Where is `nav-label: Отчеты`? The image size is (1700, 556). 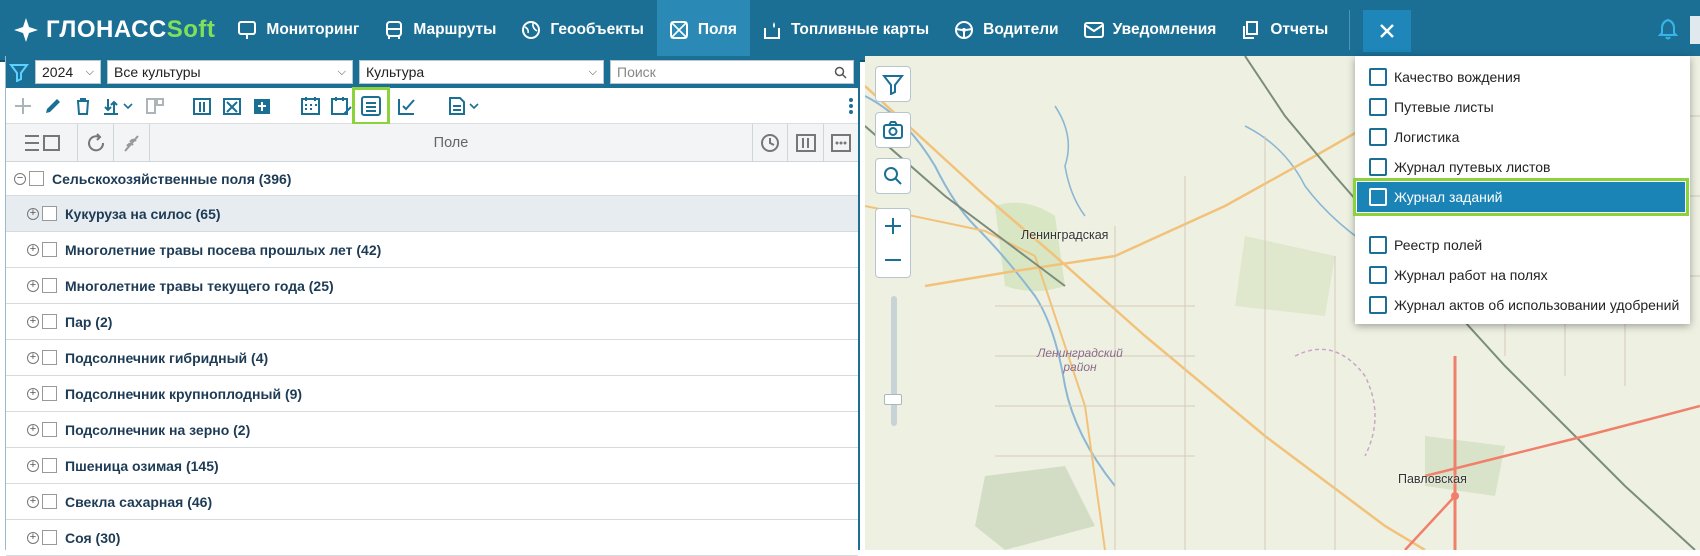
nav-label: Отчеты is located at coordinates (1299, 29).